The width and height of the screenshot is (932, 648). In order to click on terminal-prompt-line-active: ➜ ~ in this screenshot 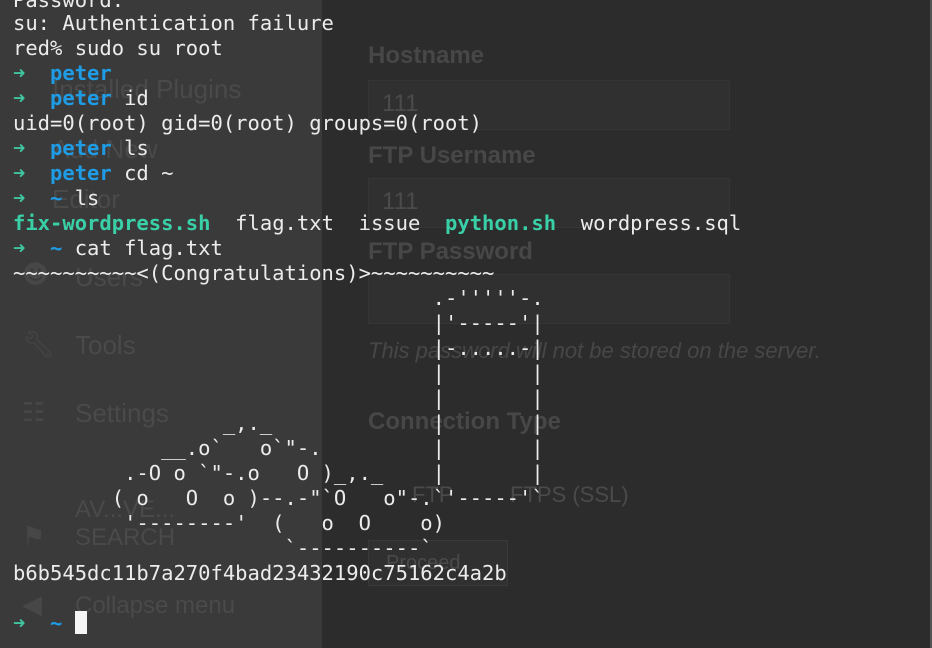, I will do `click(50, 623)`.